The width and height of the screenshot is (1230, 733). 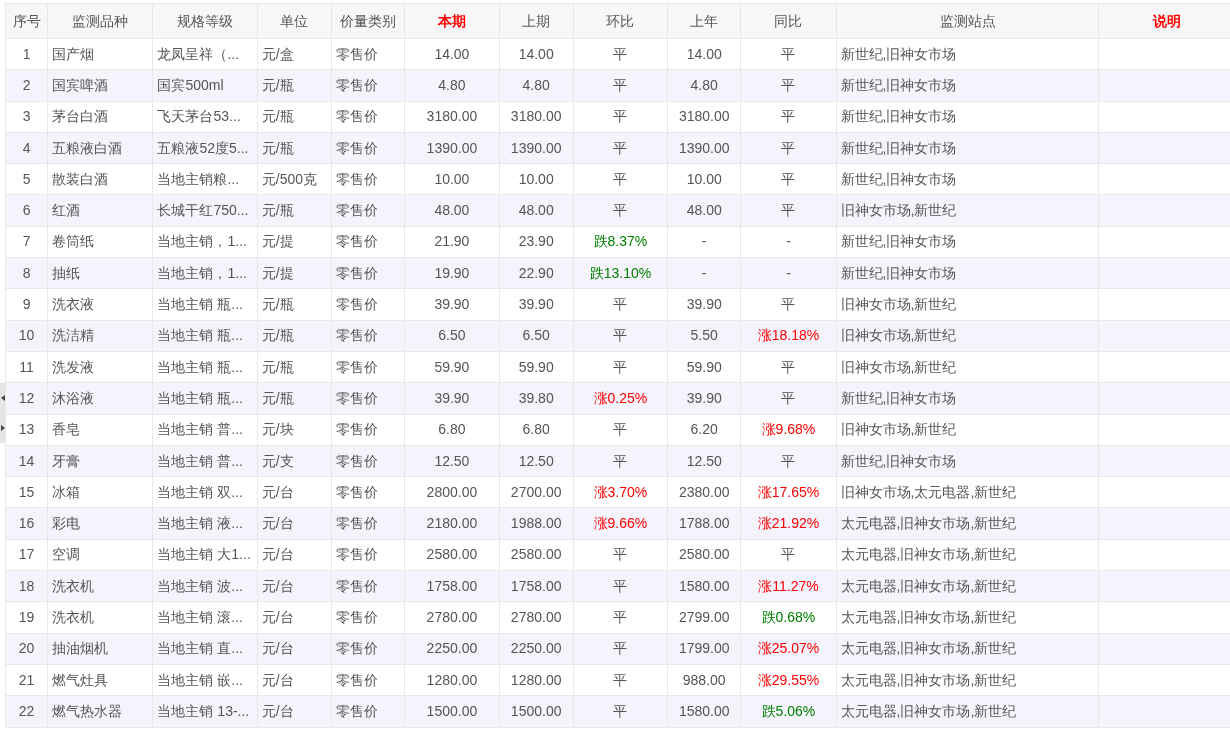 What do you see at coordinates (620, 21) in the screenshot?
I see `column-header: 环比` at bounding box center [620, 21].